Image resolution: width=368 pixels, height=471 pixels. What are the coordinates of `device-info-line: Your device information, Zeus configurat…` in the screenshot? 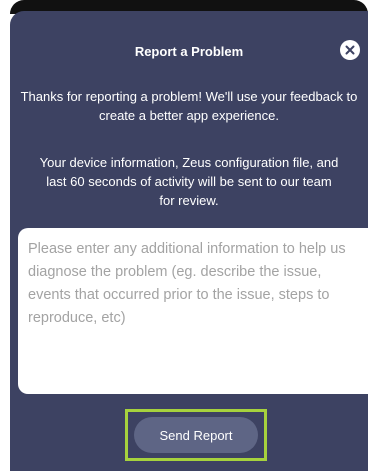 It's located at (189, 162).